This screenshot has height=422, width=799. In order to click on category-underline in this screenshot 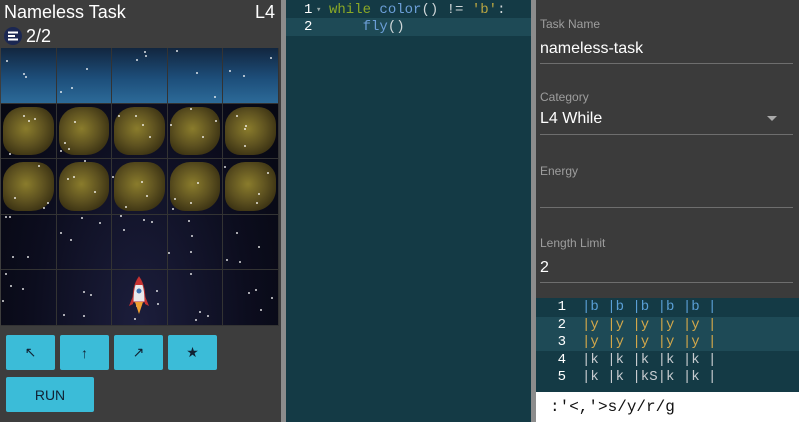, I will do `click(666, 134)`.